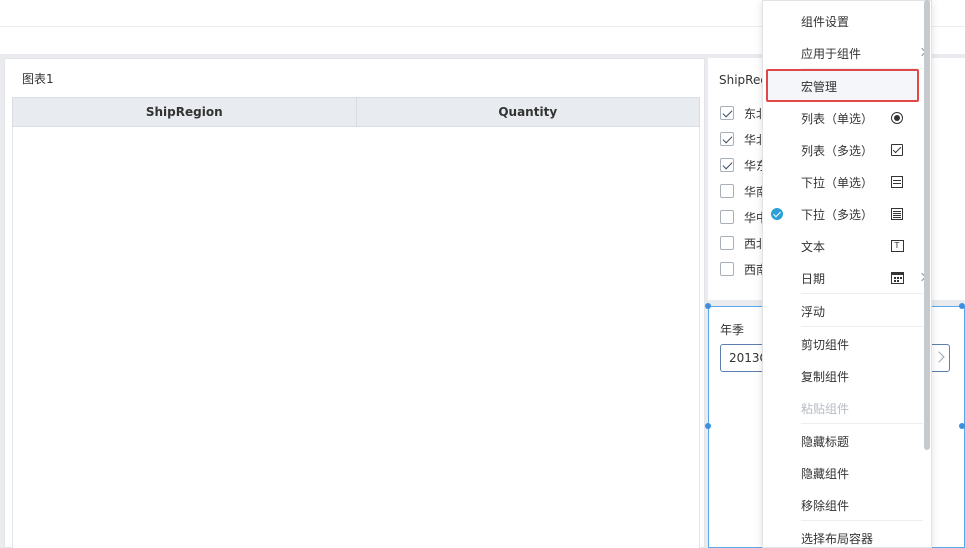 The height and width of the screenshot is (548, 965). What do you see at coordinates (837, 182) in the screenshot?
I see `menu-item-label: 下拉（单选）` at bounding box center [837, 182].